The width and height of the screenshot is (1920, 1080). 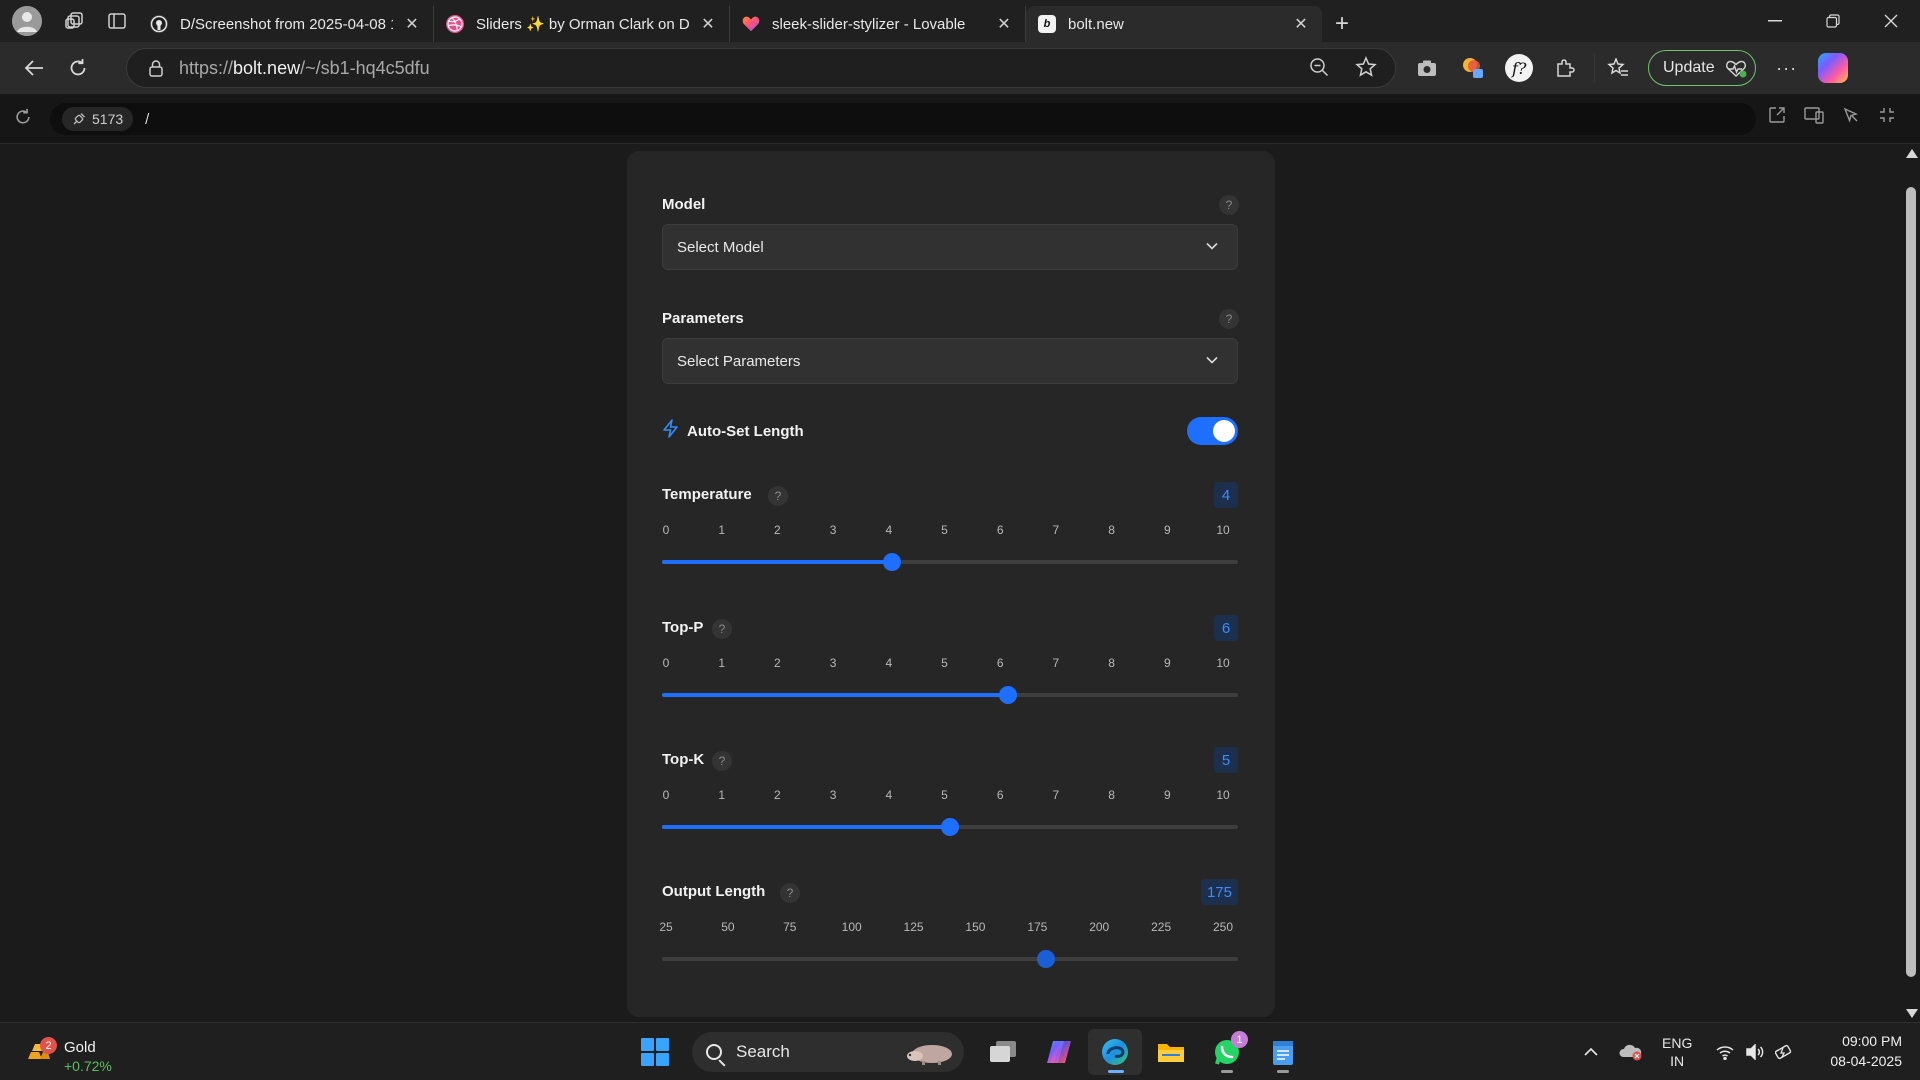 I want to click on widgets-gold-ticker: 2 Gold +0.72%, so click(x=77, y=1052).